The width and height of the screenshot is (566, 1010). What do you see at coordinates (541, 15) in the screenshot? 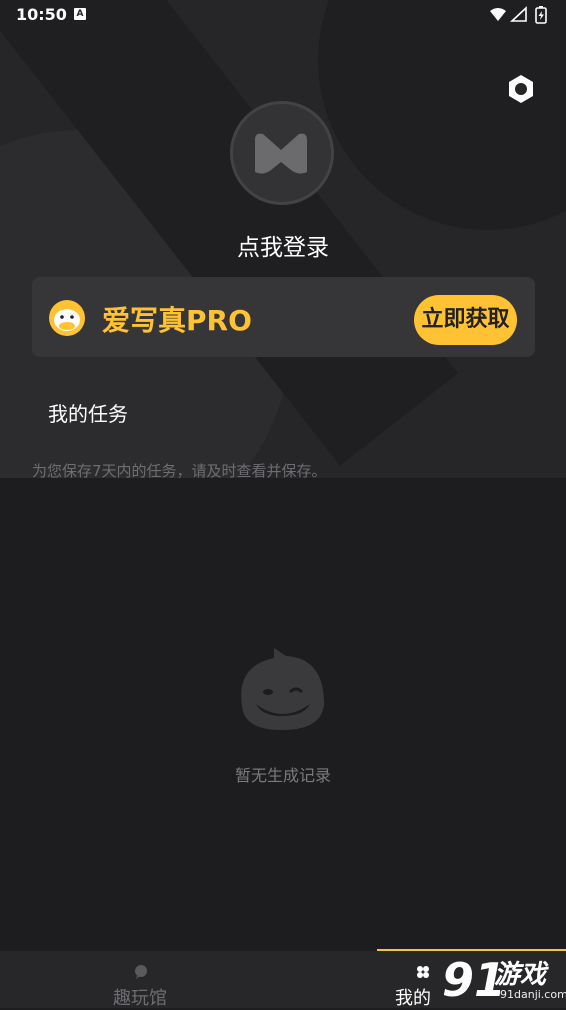
I see `battery-icon` at bounding box center [541, 15].